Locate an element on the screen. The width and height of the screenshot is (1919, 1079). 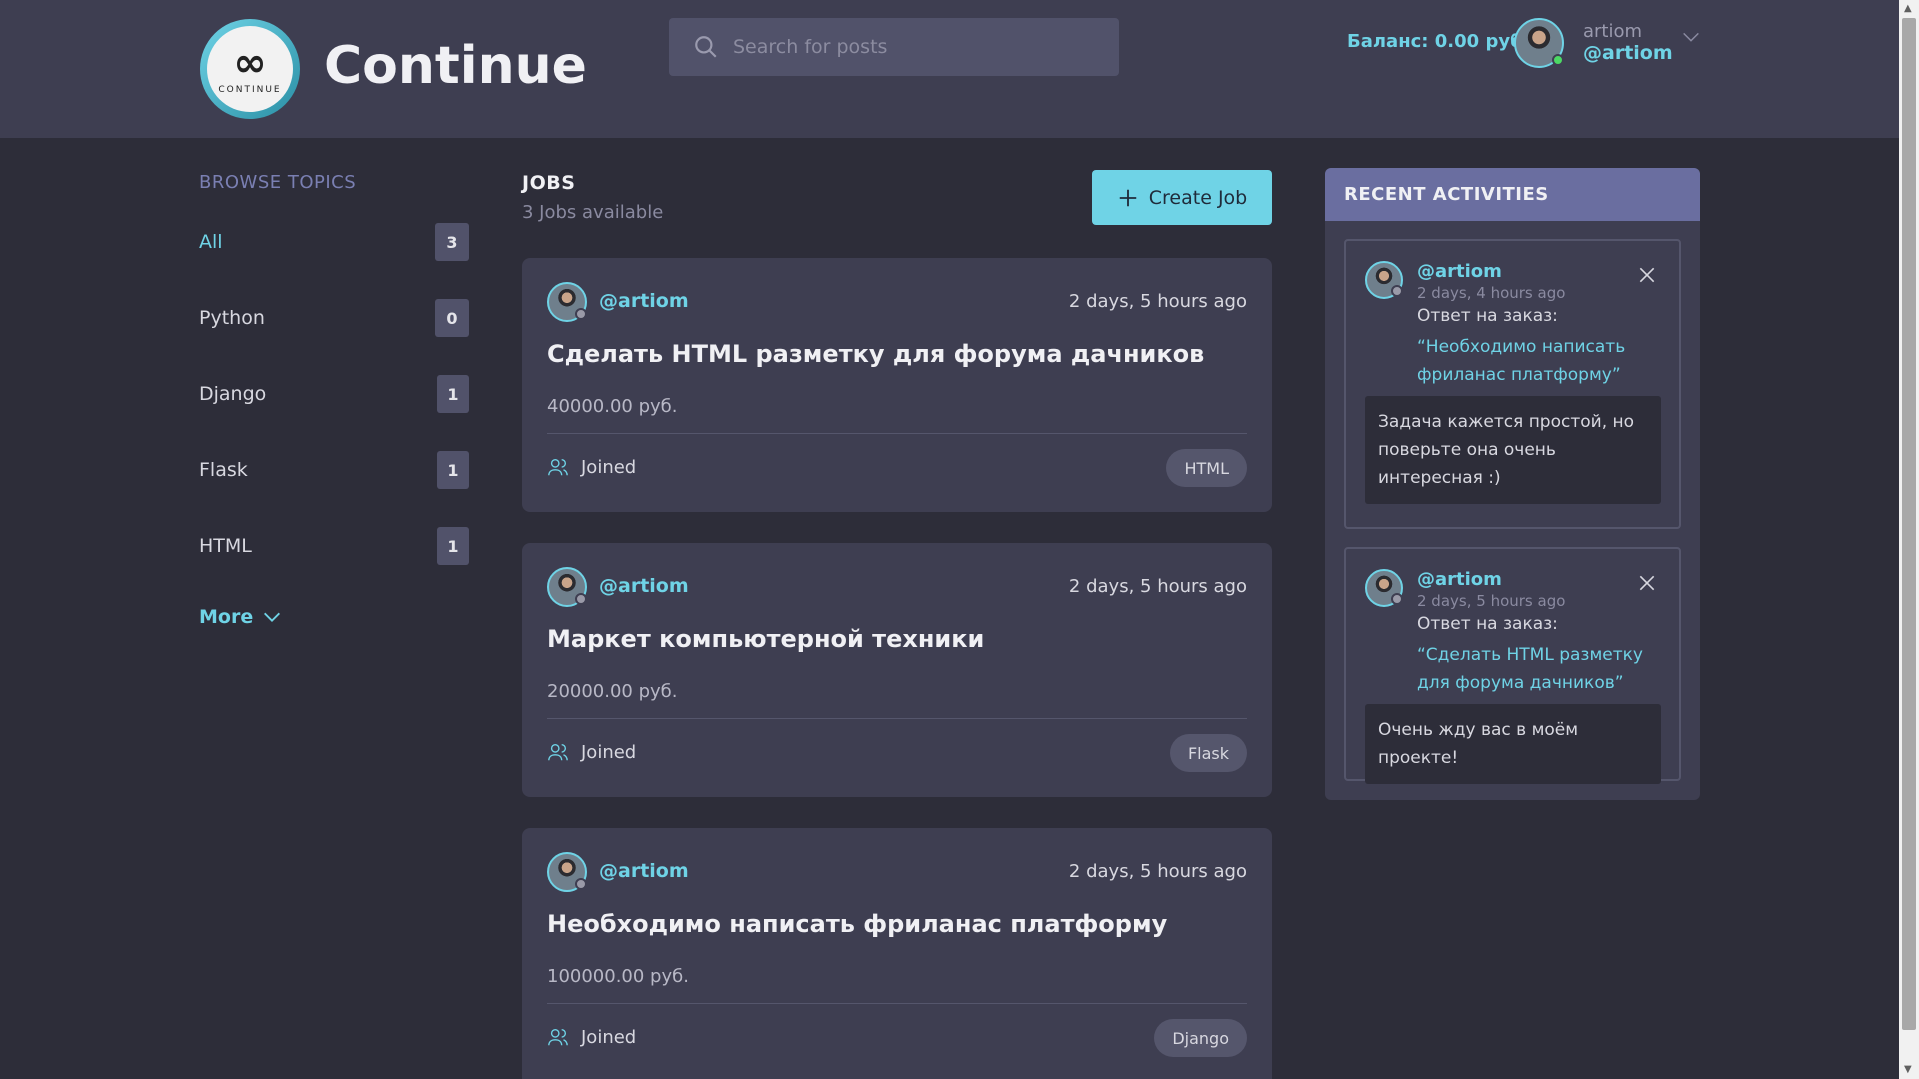
job-title: Маркет компьютерной техники is located at coordinates (765, 639).